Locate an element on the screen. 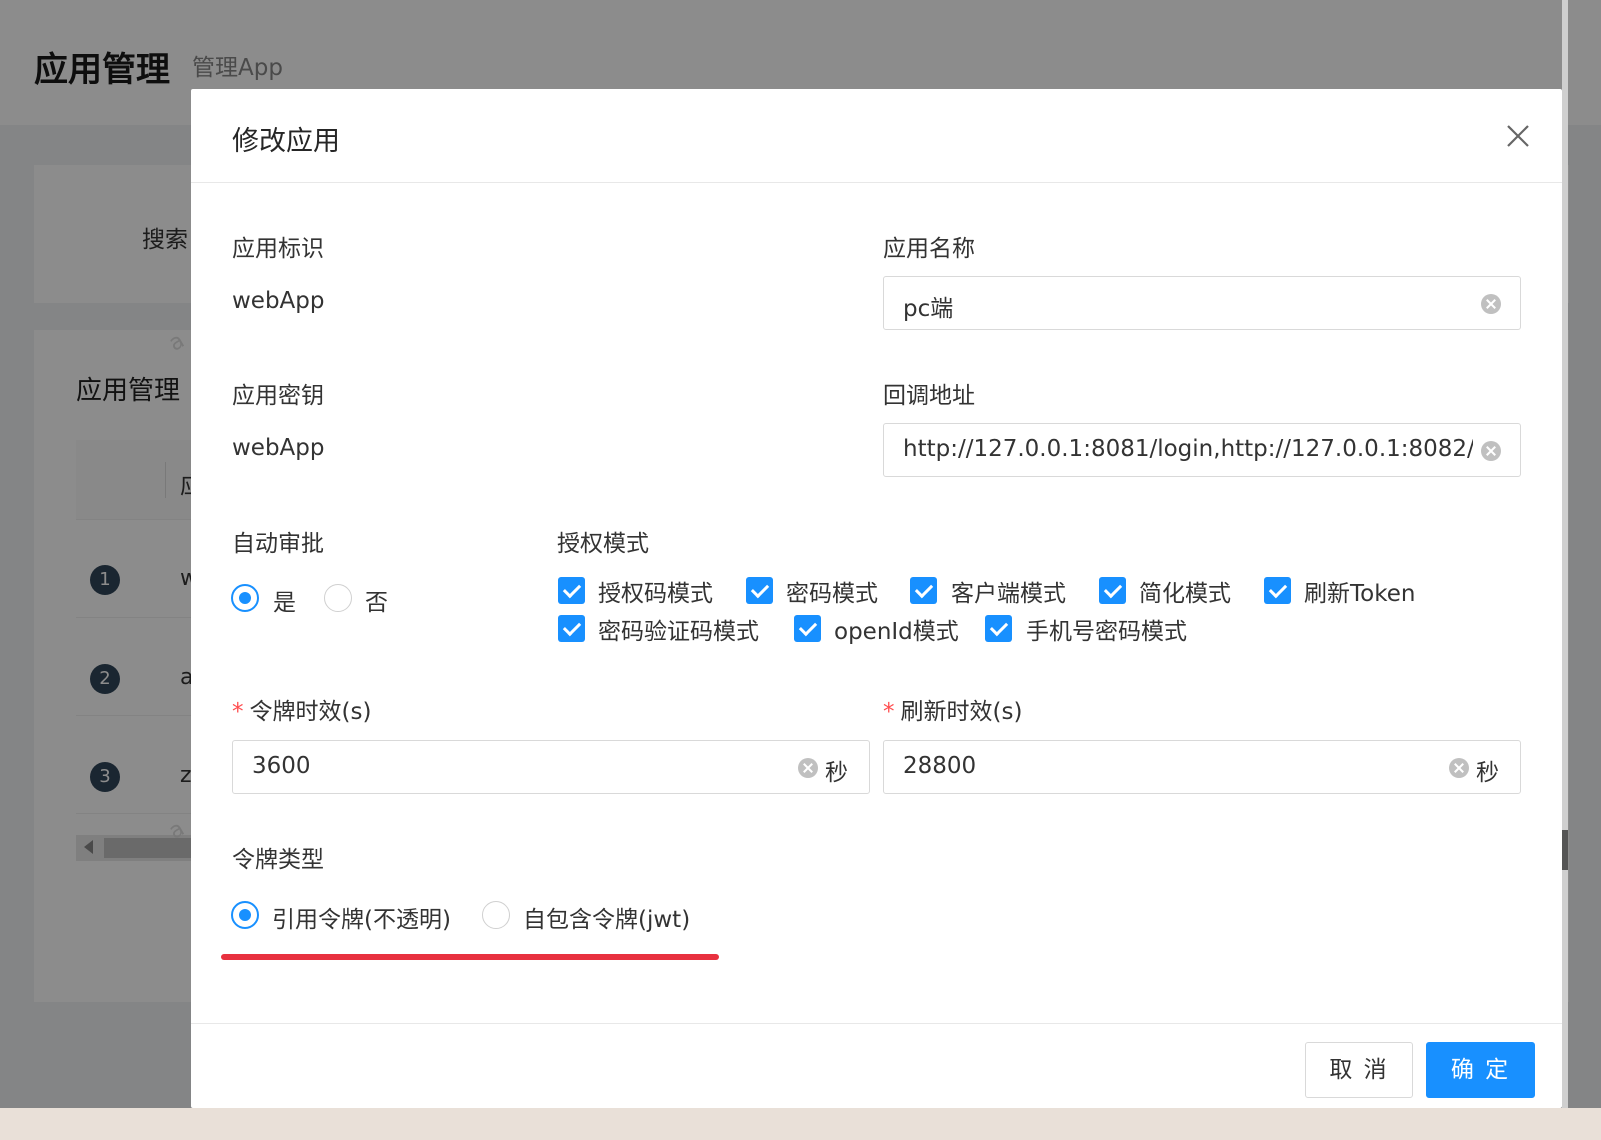  app-id-label: 应用标识 is located at coordinates (278, 249).